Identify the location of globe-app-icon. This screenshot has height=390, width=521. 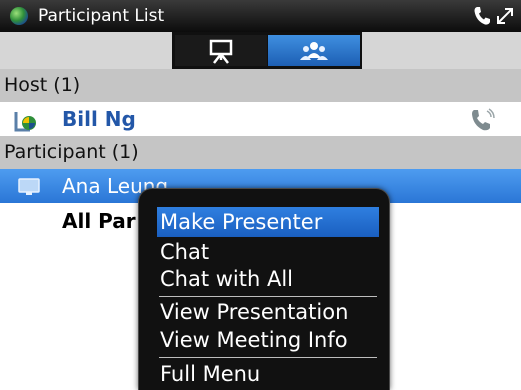
(19, 16).